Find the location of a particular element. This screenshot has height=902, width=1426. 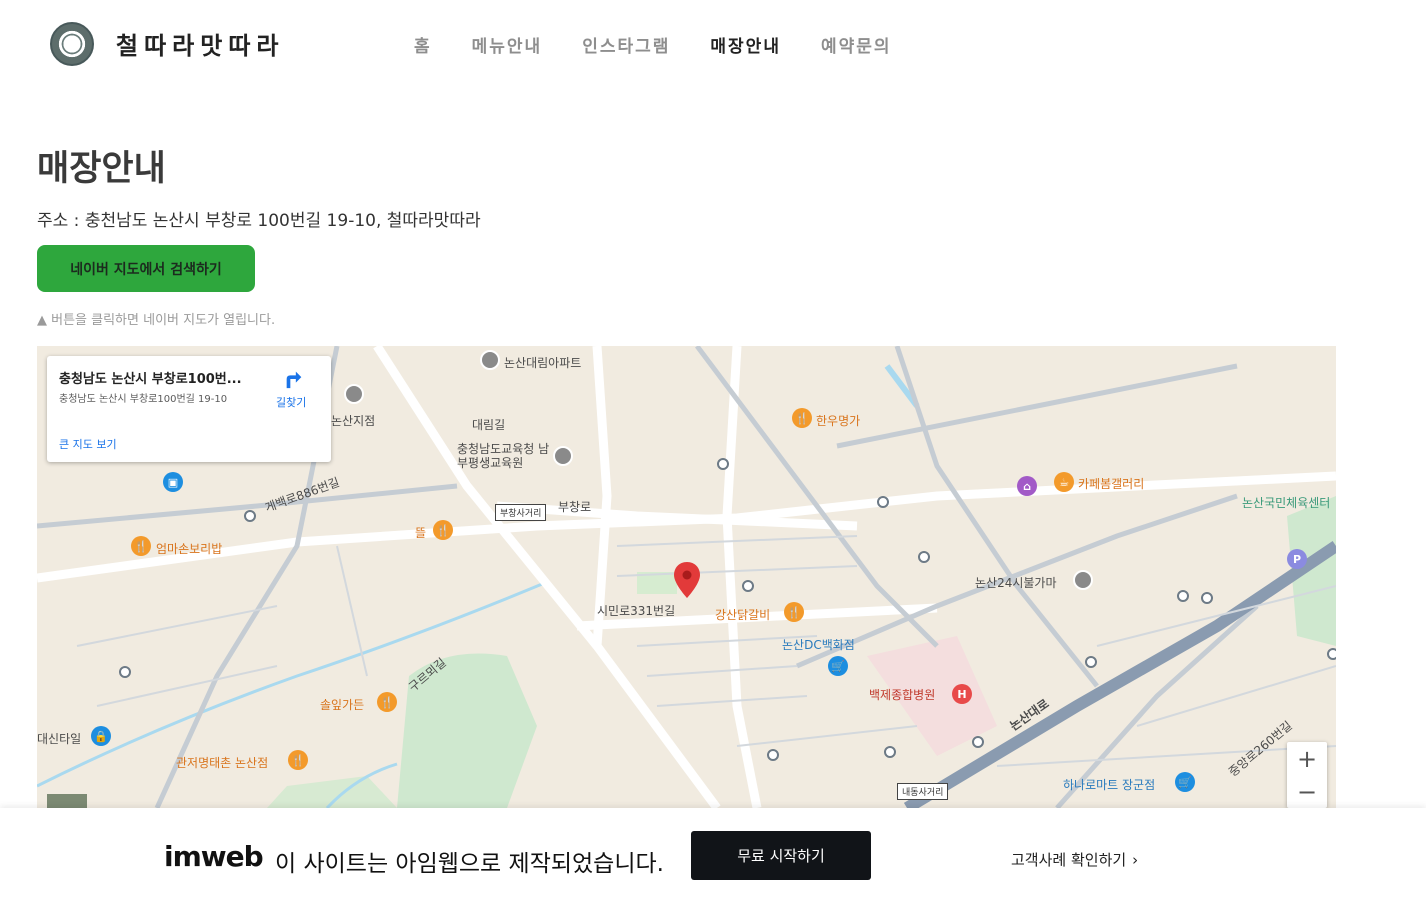

map-label-solip: 솔잎가든 is located at coordinates (342, 705).